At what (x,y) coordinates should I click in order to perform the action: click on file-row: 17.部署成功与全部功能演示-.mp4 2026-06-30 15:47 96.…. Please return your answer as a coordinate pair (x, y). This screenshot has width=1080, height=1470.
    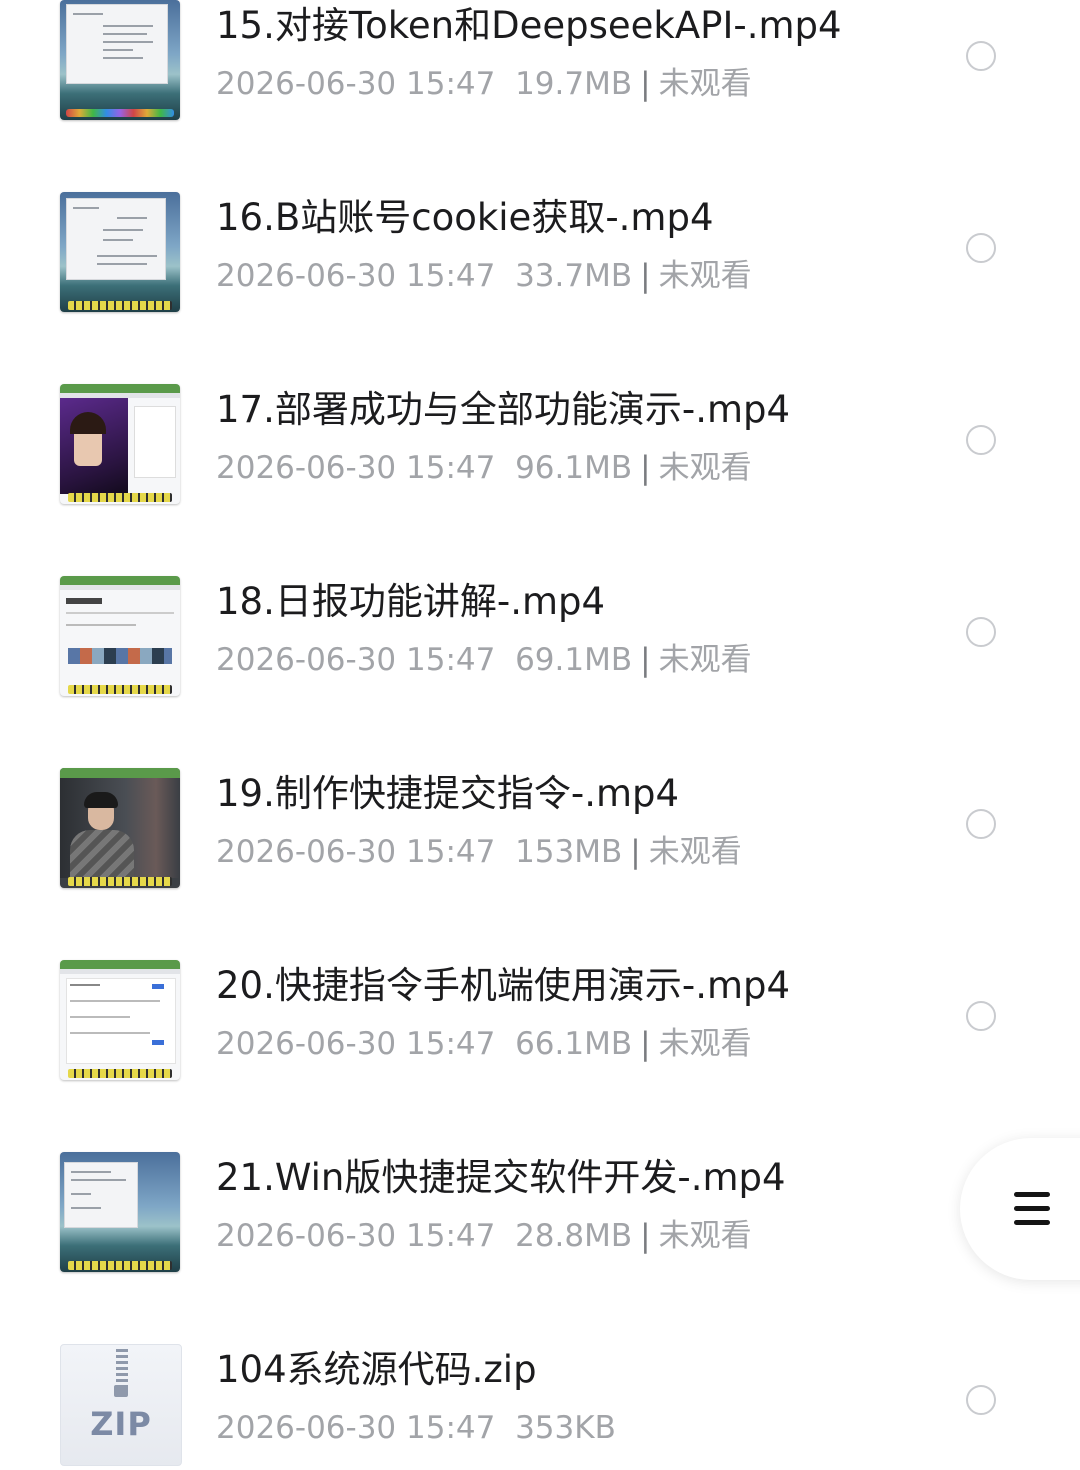
    Looking at the image, I should click on (540, 480).